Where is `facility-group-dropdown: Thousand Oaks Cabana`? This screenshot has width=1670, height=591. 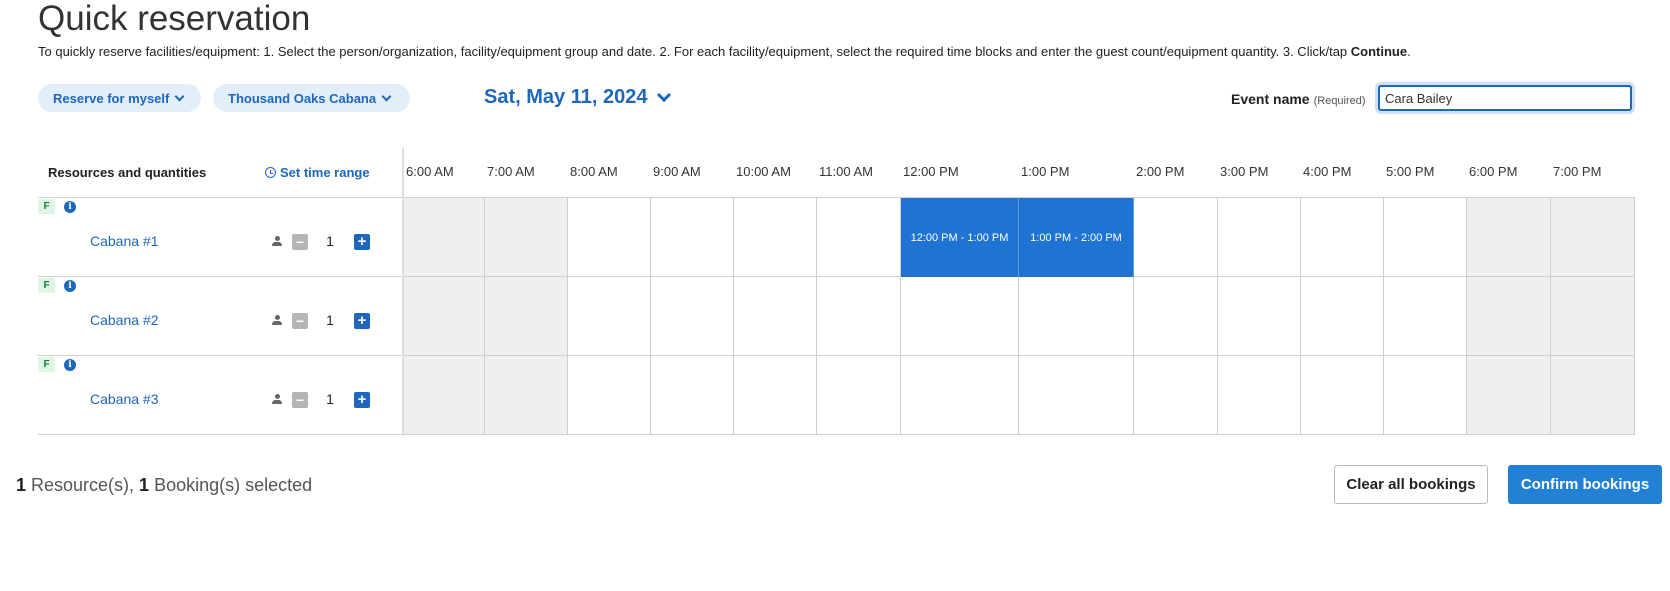 facility-group-dropdown: Thousand Oaks Cabana is located at coordinates (311, 98).